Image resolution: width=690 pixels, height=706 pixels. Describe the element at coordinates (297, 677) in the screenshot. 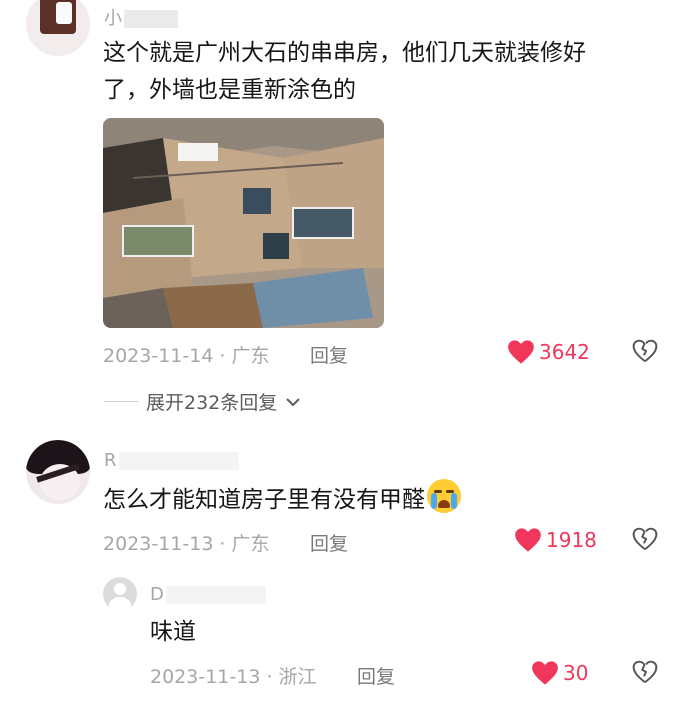

I see `reply-location: 浙江` at that location.